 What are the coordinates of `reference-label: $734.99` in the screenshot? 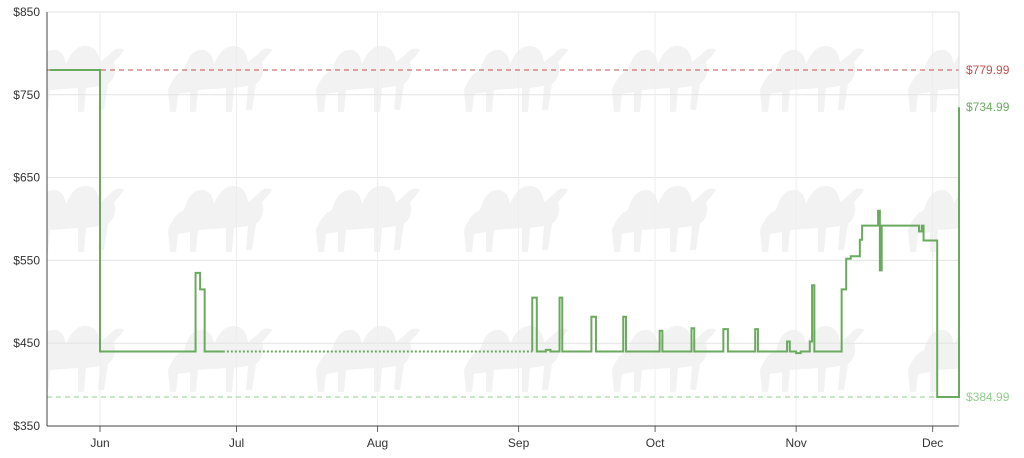 It's located at (988, 107).